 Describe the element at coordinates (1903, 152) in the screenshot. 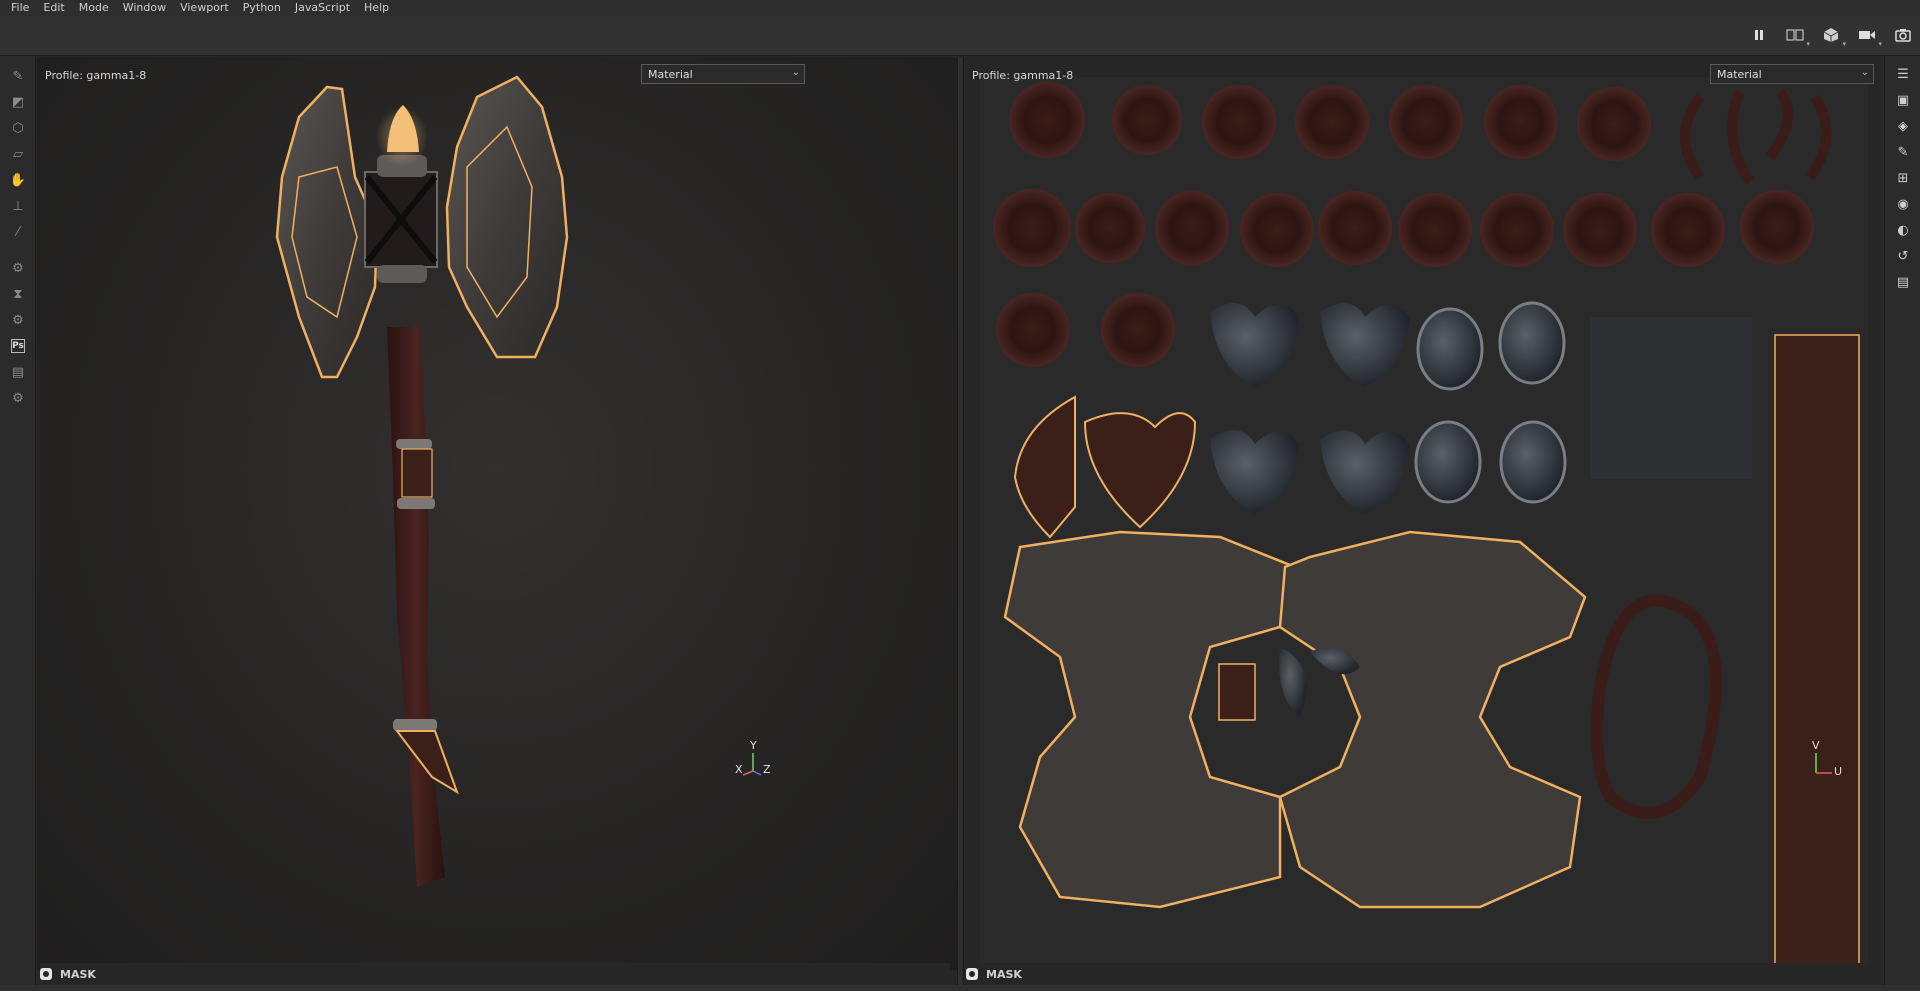

I see `properties-icon: ✎` at that location.